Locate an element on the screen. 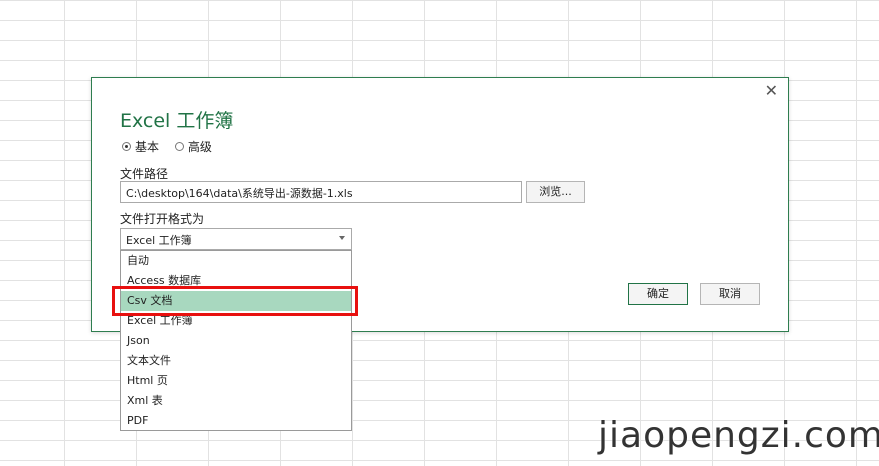 Image resolution: width=879 pixels, height=466 pixels. open-format-selected-value: Excel 工作簿 is located at coordinates (159, 240).